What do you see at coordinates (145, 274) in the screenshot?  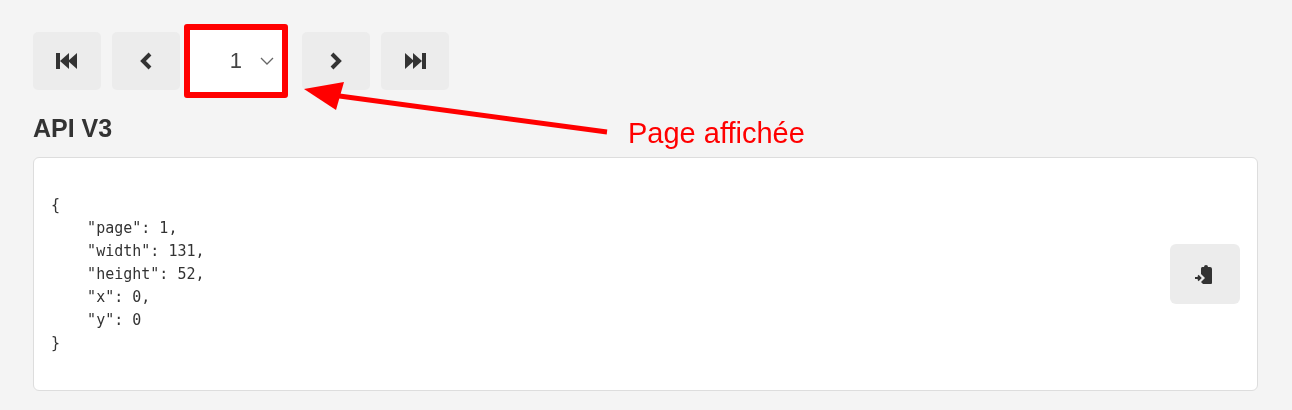 I see `code-line: "height": 52,` at bounding box center [145, 274].